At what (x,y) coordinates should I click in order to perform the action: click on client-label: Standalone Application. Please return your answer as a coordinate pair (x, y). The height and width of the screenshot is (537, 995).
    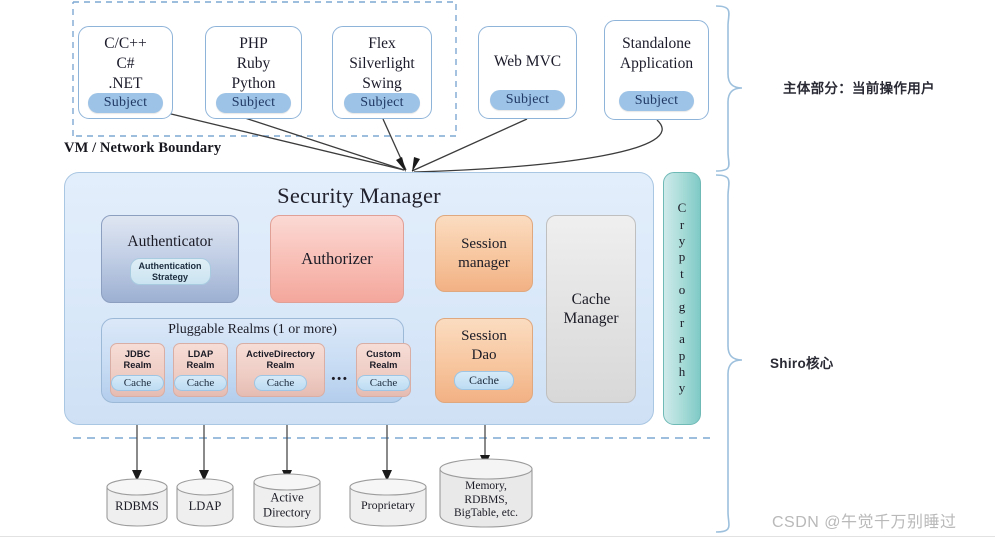
    Looking at the image, I should click on (656, 53).